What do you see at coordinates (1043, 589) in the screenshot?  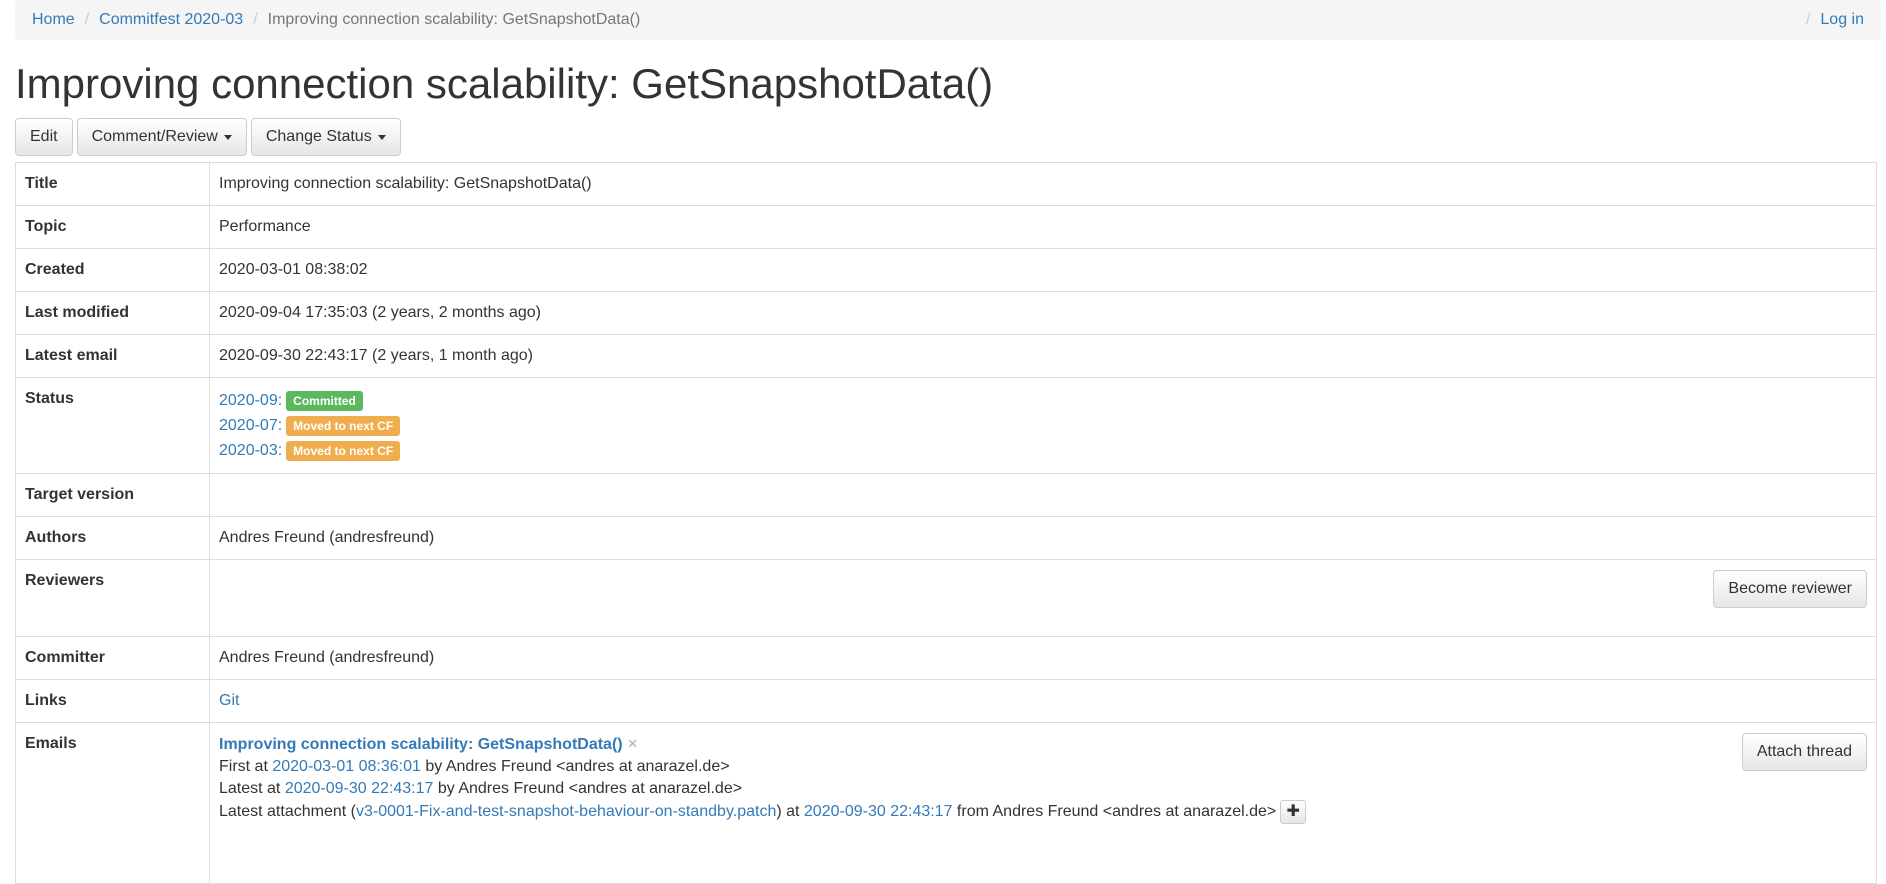 I see `reviewers-content: Become reviewer` at bounding box center [1043, 589].